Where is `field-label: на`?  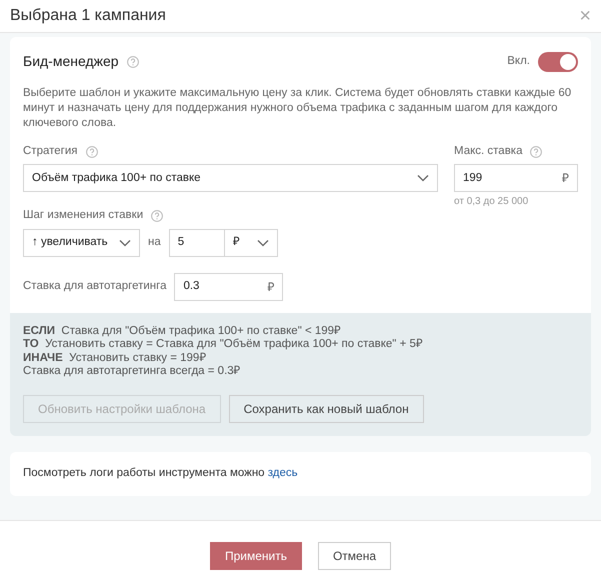 field-label: на is located at coordinates (154, 242).